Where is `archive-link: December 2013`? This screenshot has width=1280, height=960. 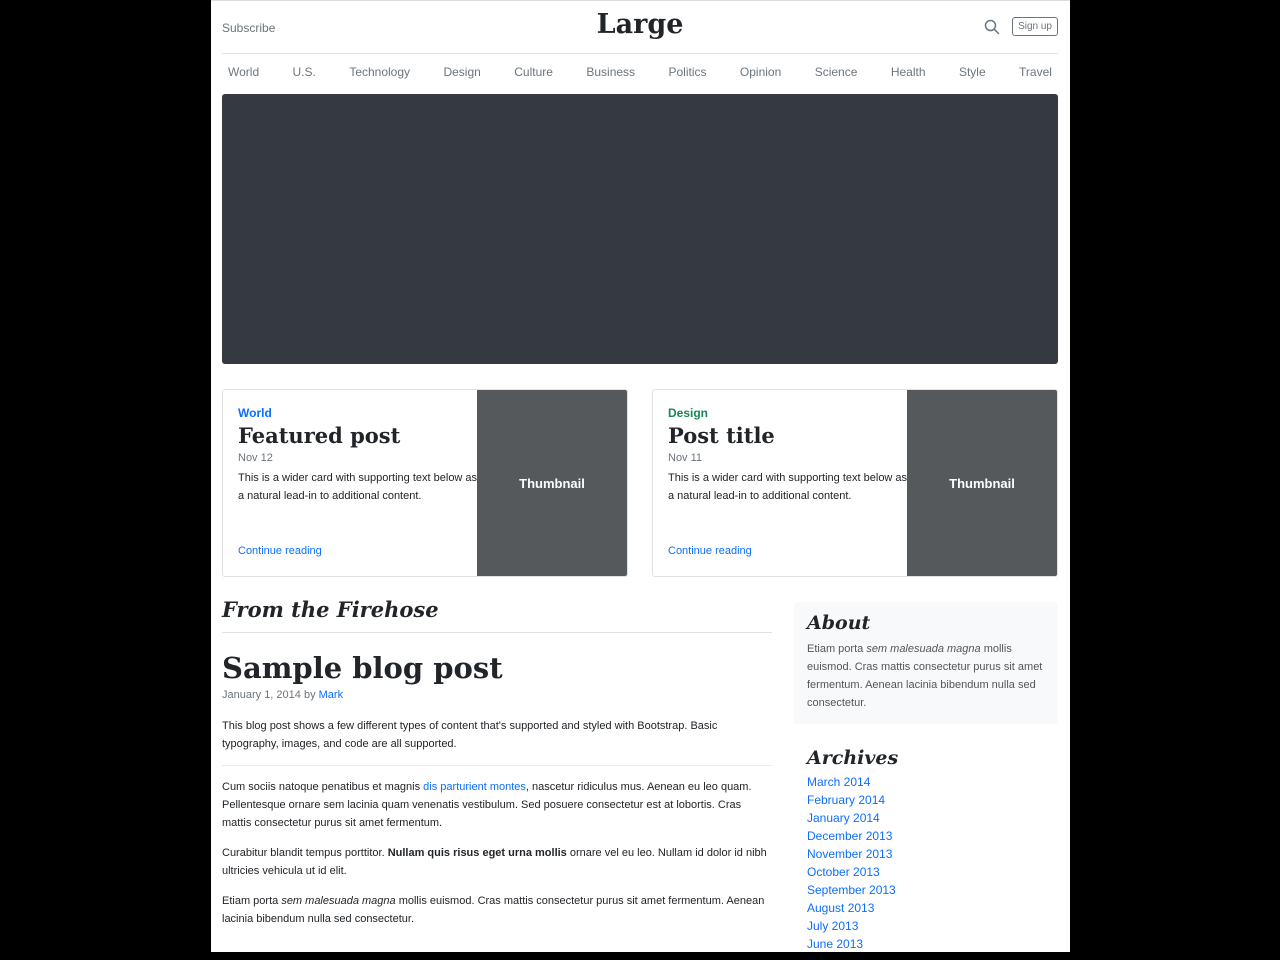
archive-link: December 2013 is located at coordinates (927, 836).